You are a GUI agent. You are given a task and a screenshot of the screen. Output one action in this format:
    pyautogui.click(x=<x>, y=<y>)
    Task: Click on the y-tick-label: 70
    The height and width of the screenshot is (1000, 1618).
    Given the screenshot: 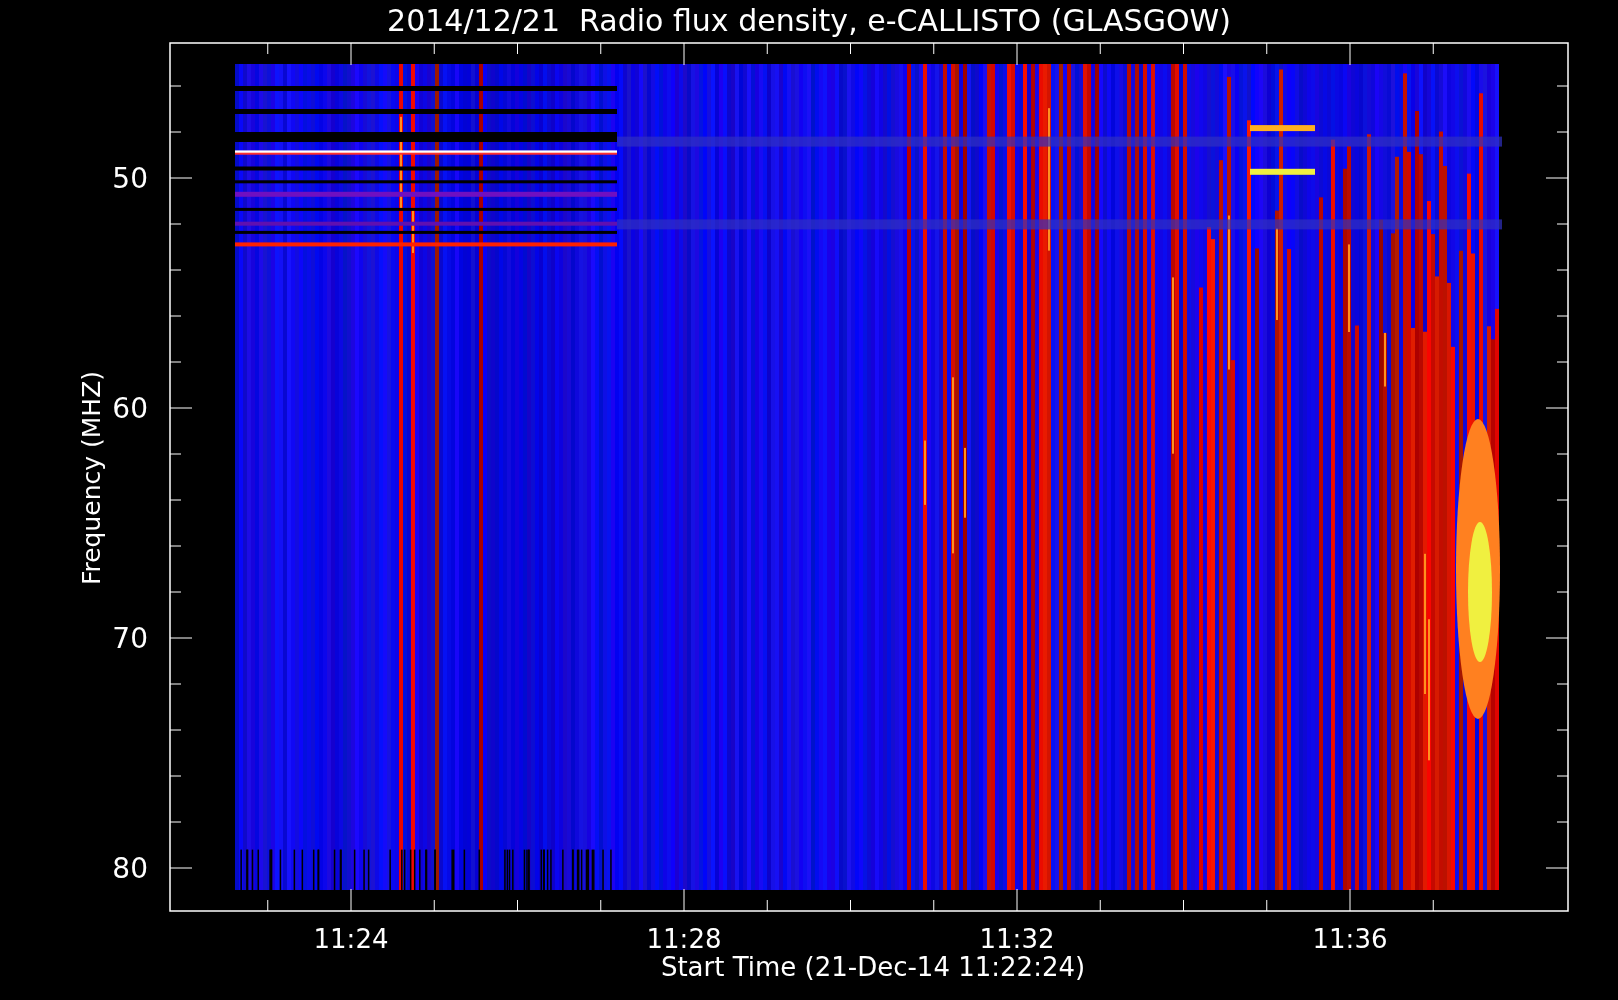 What is the action you would take?
    pyautogui.click(x=130, y=638)
    